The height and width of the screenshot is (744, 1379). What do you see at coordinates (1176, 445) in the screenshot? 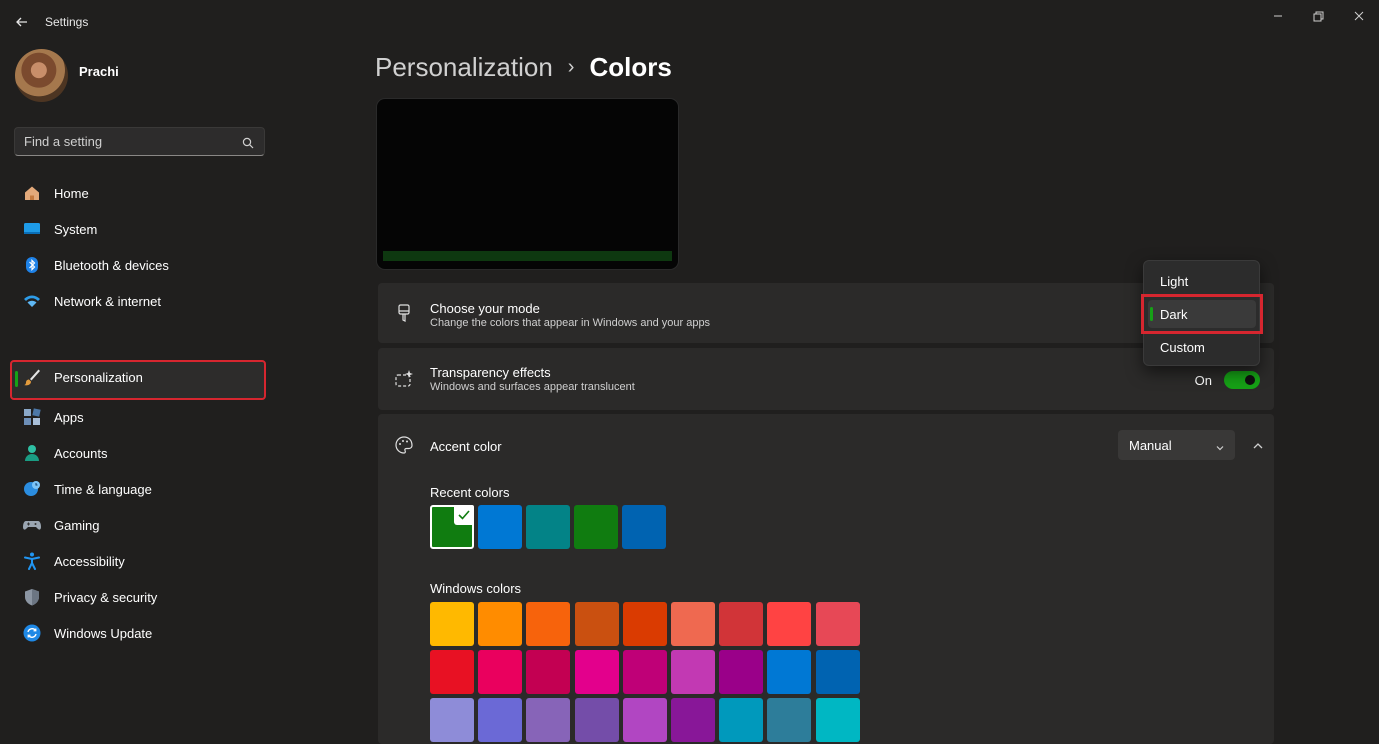
I see `accent-mode-dropdown: Manual` at bounding box center [1176, 445].